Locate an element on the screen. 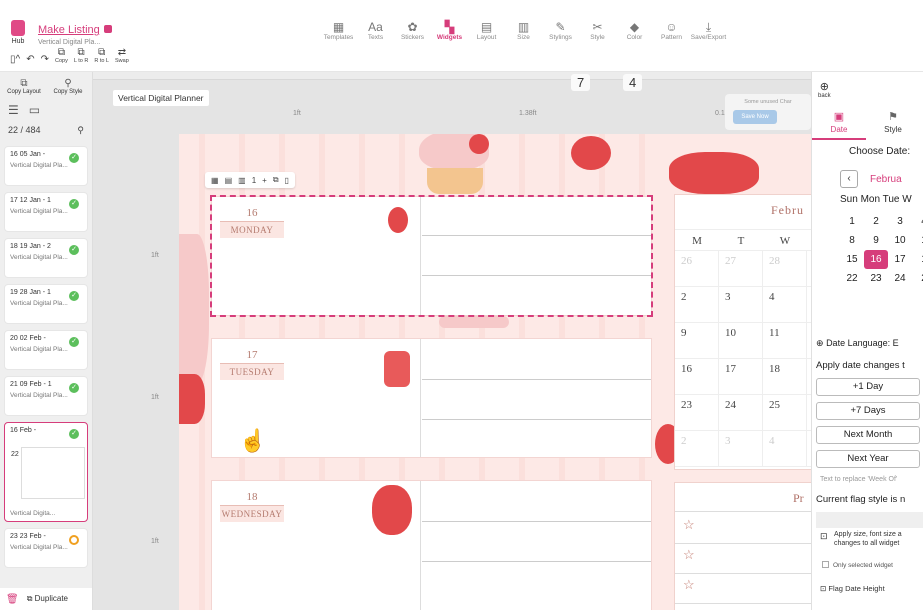  date-flag: 17 TUESDAY is located at coordinates (252, 363).